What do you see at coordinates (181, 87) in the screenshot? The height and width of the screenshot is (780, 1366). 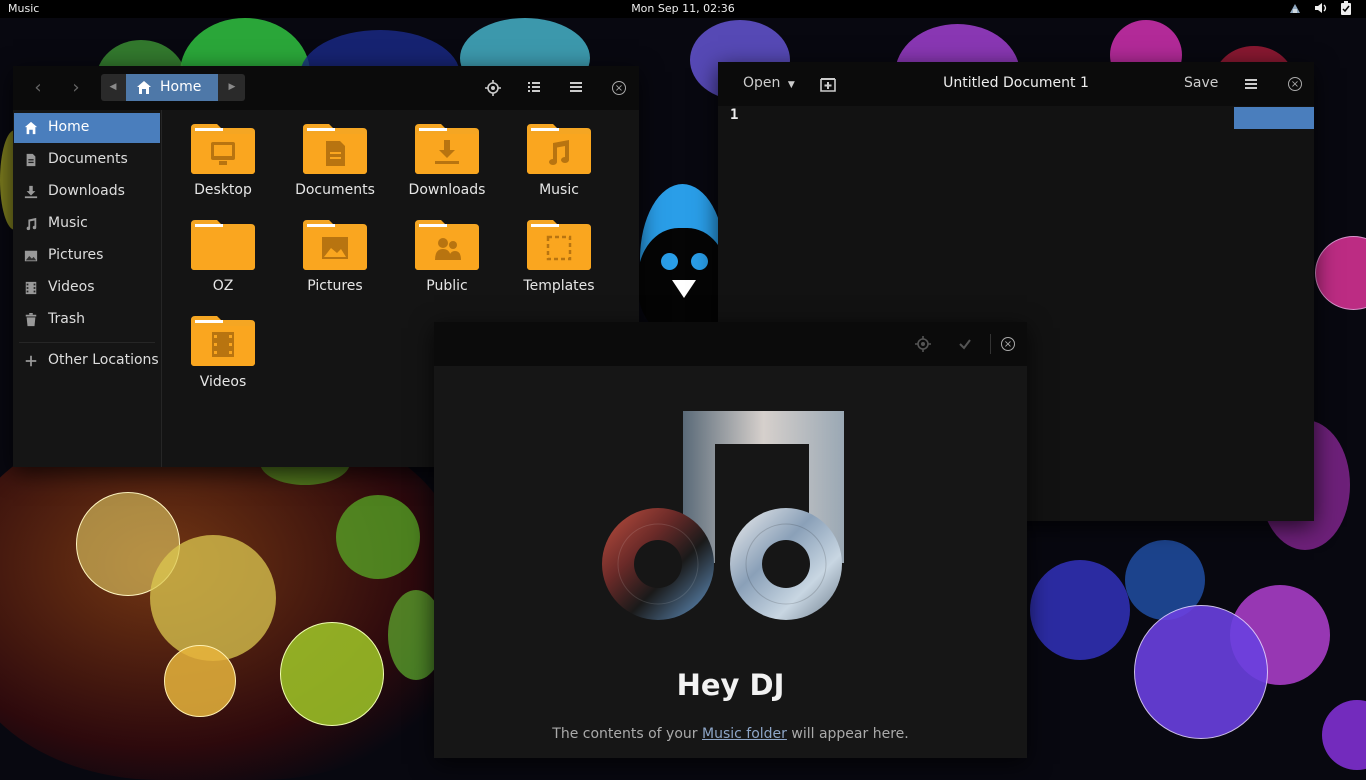 I see `path-home-label: Home` at bounding box center [181, 87].